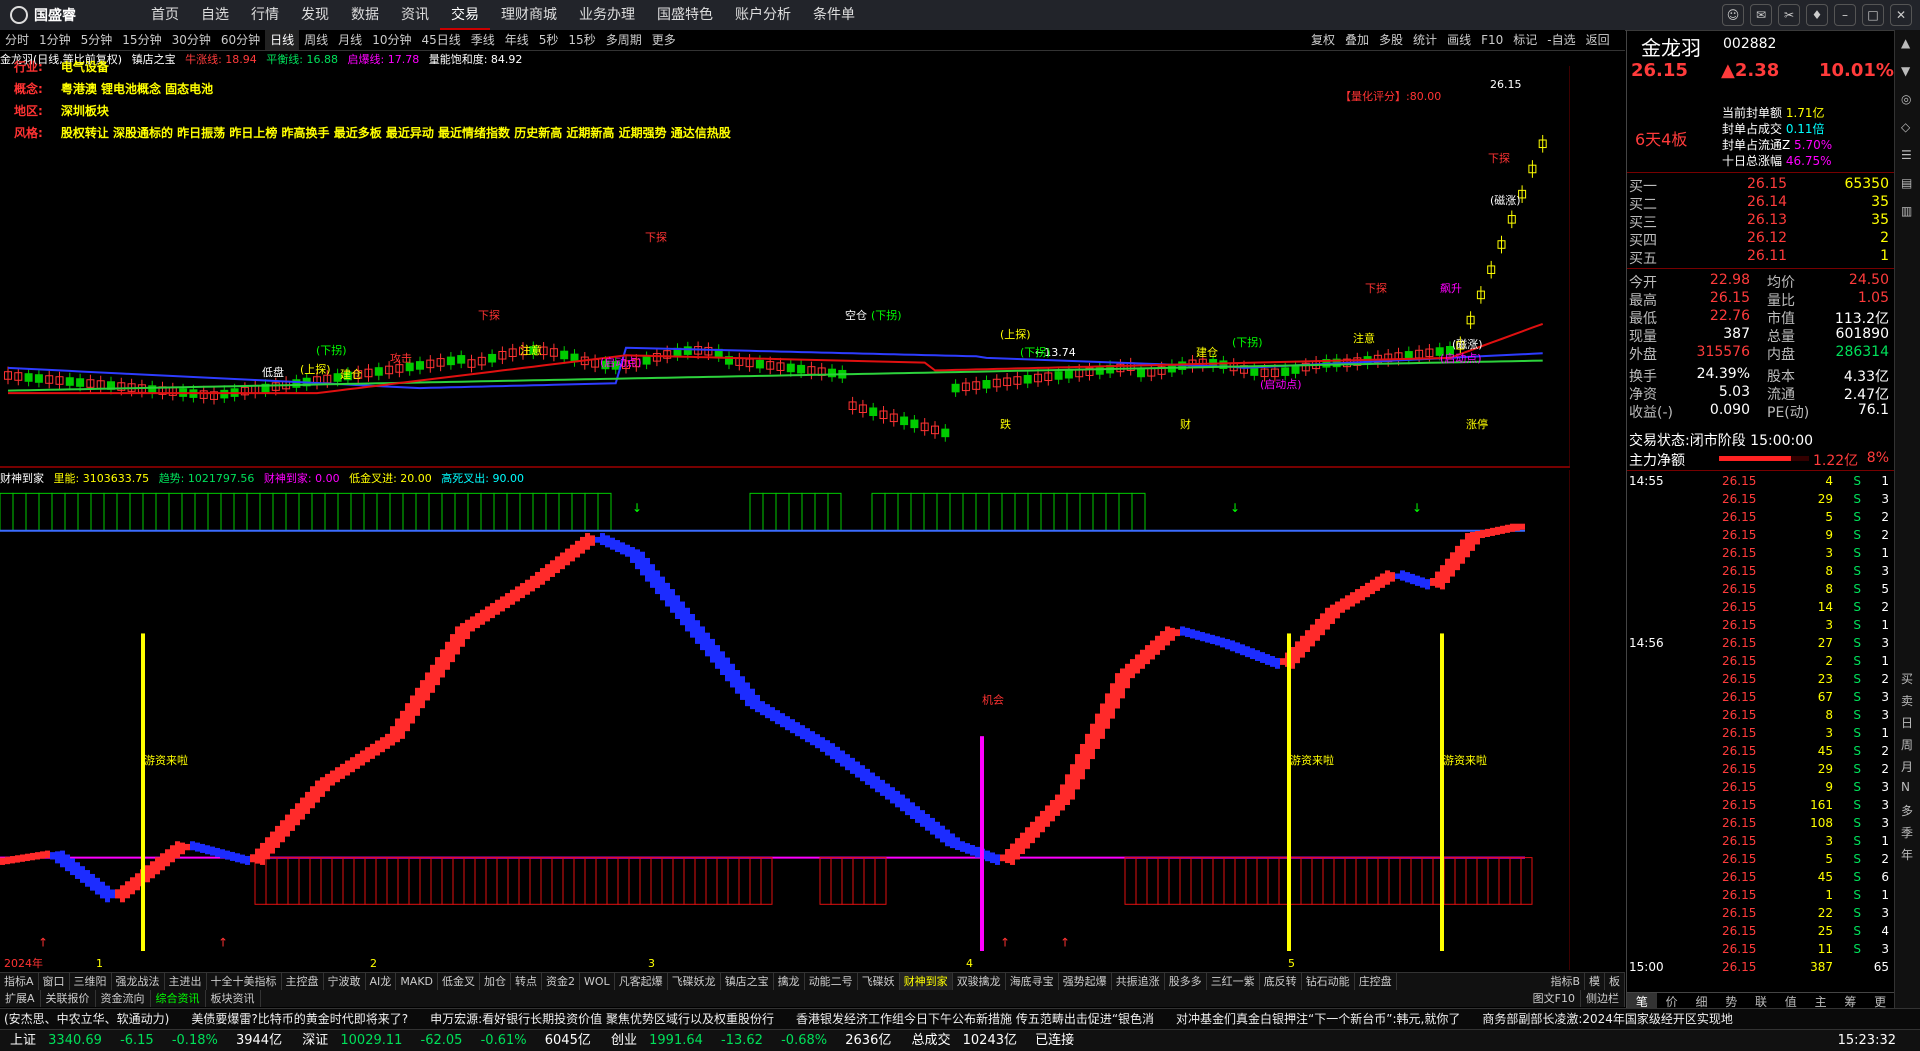 This screenshot has width=1920, height=1051. Describe the element at coordinates (1817, 15) in the screenshot. I see `skin-icon: ♦` at that location.